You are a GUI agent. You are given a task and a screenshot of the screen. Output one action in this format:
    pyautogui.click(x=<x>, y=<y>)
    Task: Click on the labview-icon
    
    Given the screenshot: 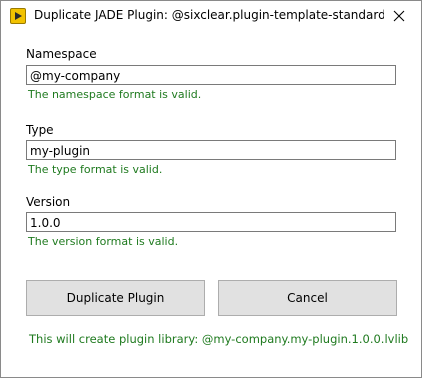 What is the action you would take?
    pyautogui.click(x=18, y=16)
    